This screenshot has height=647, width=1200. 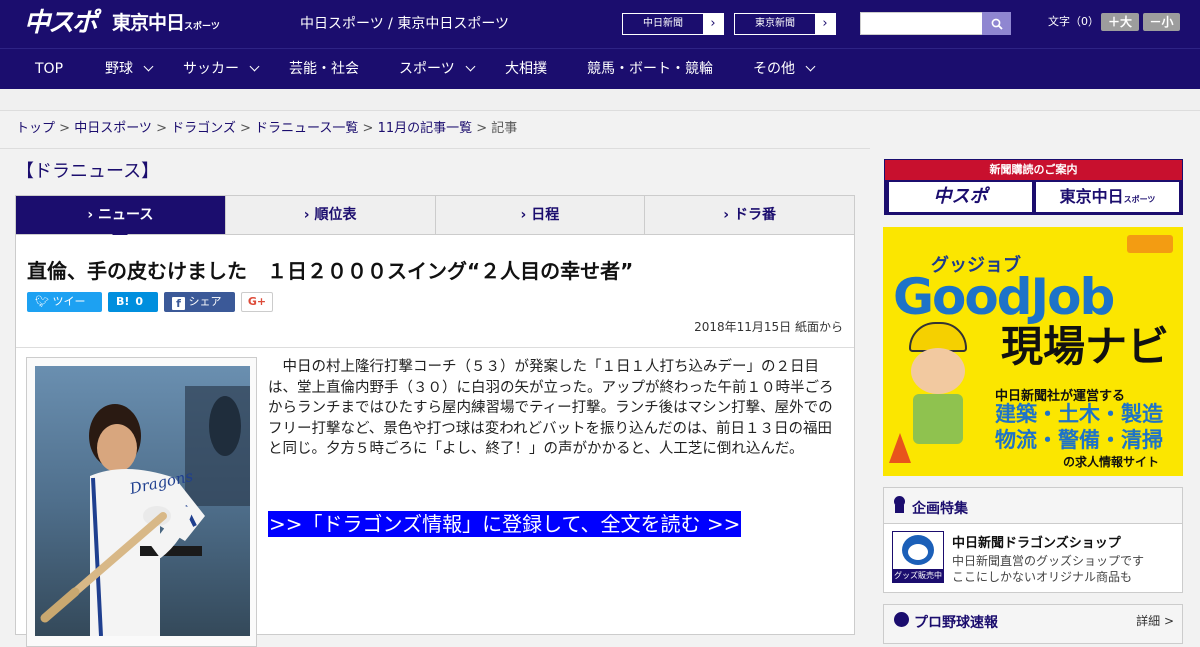 What do you see at coordinates (918, 557) in the screenshot?
I see `shop-mascot-icon: グッズ販売中` at bounding box center [918, 557].